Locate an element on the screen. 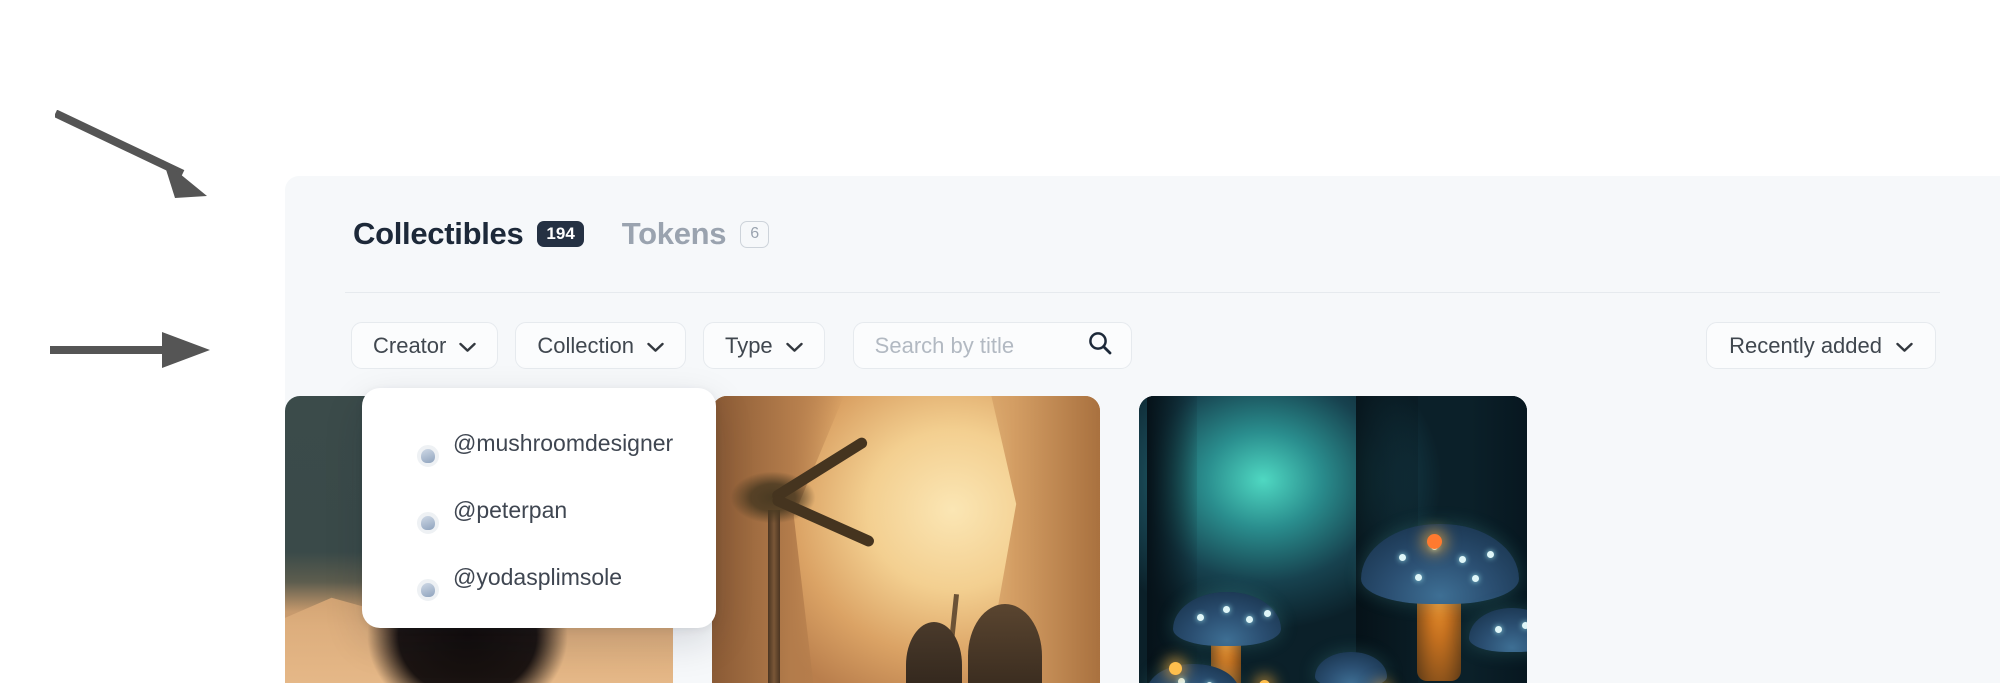  filter-bar: Creator Collection Type is located at coordinates (741, 345).